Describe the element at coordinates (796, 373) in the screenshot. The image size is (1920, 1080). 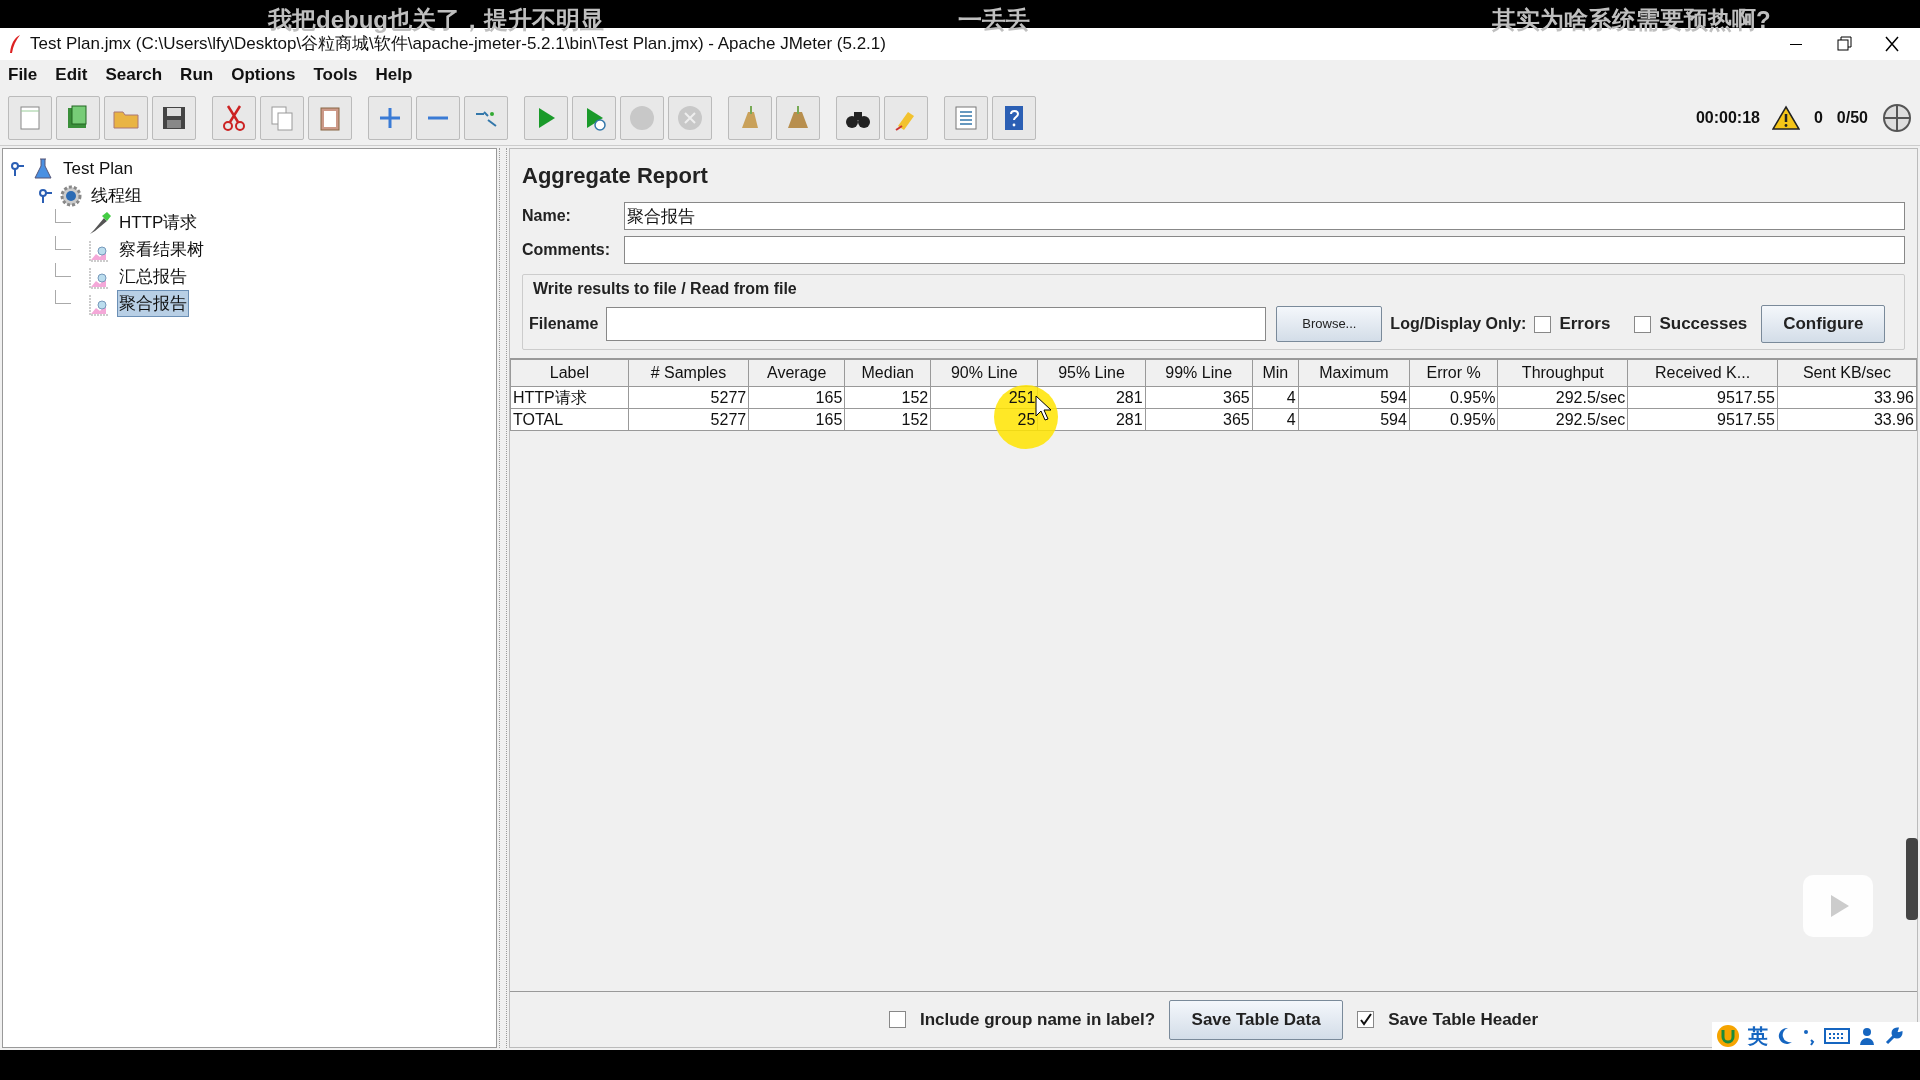
I see `column-header: Average` at that location.